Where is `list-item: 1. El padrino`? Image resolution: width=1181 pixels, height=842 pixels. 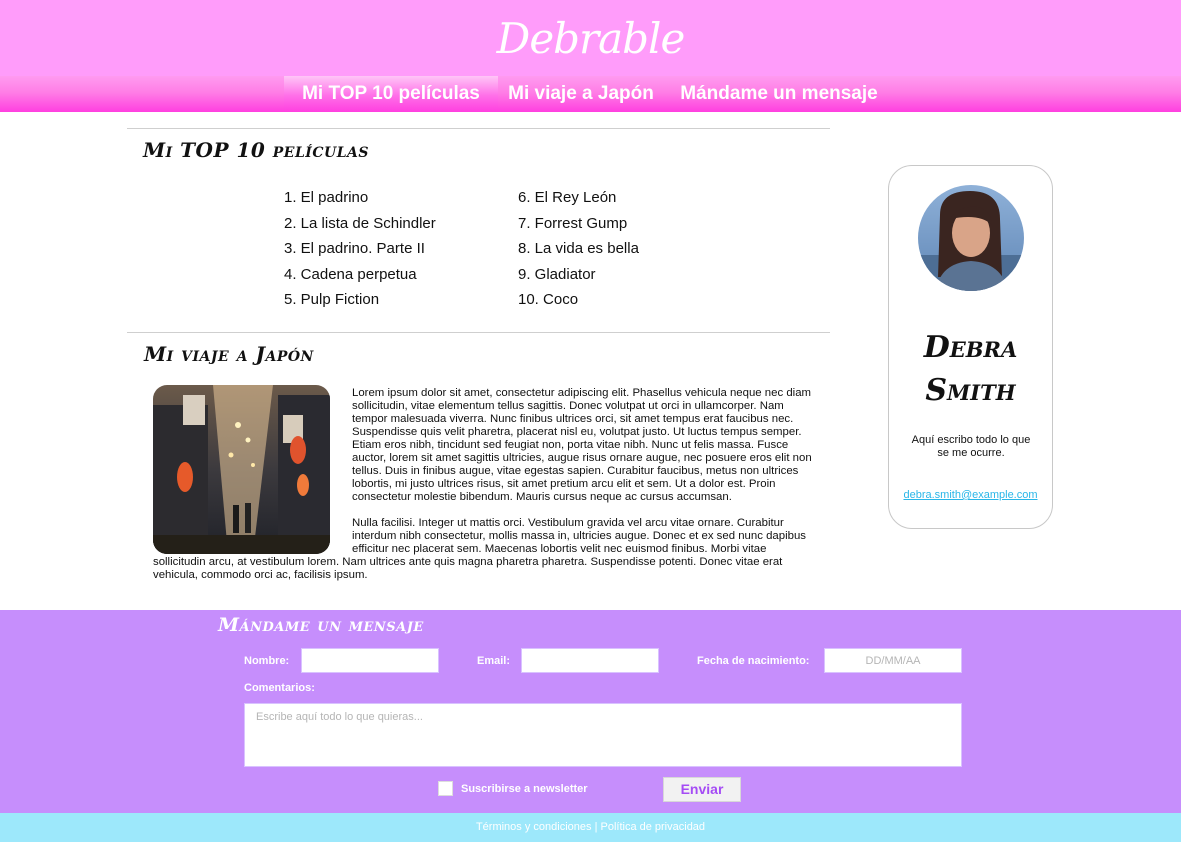
list-item: 1. El padrino is located at coordinates (326, 197).